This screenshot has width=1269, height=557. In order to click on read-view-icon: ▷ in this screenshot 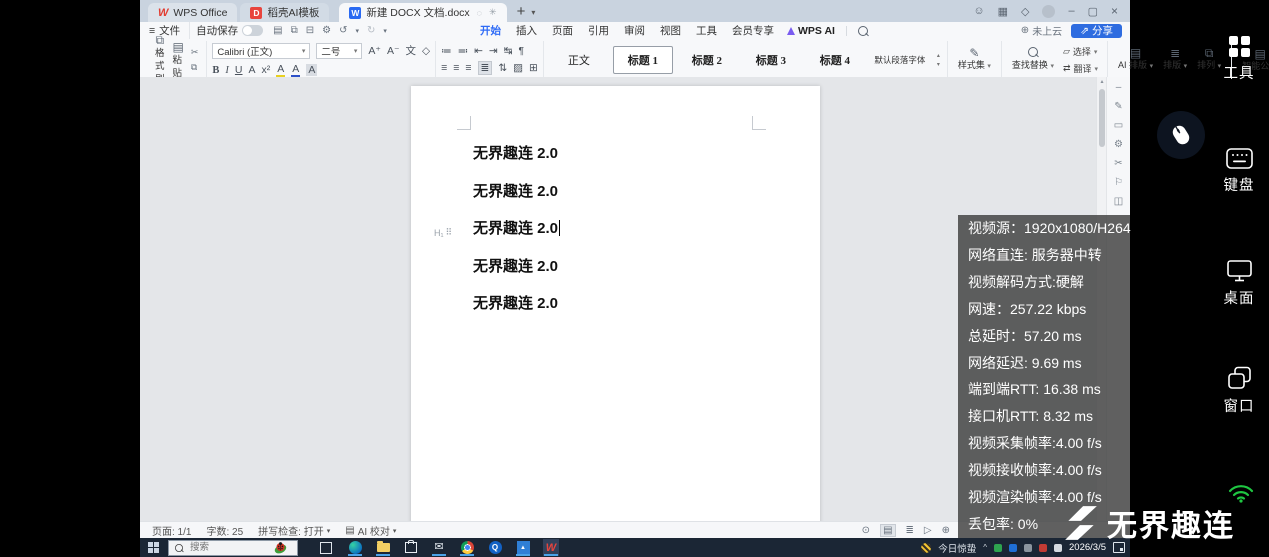, I will do `click(928, 530)`.